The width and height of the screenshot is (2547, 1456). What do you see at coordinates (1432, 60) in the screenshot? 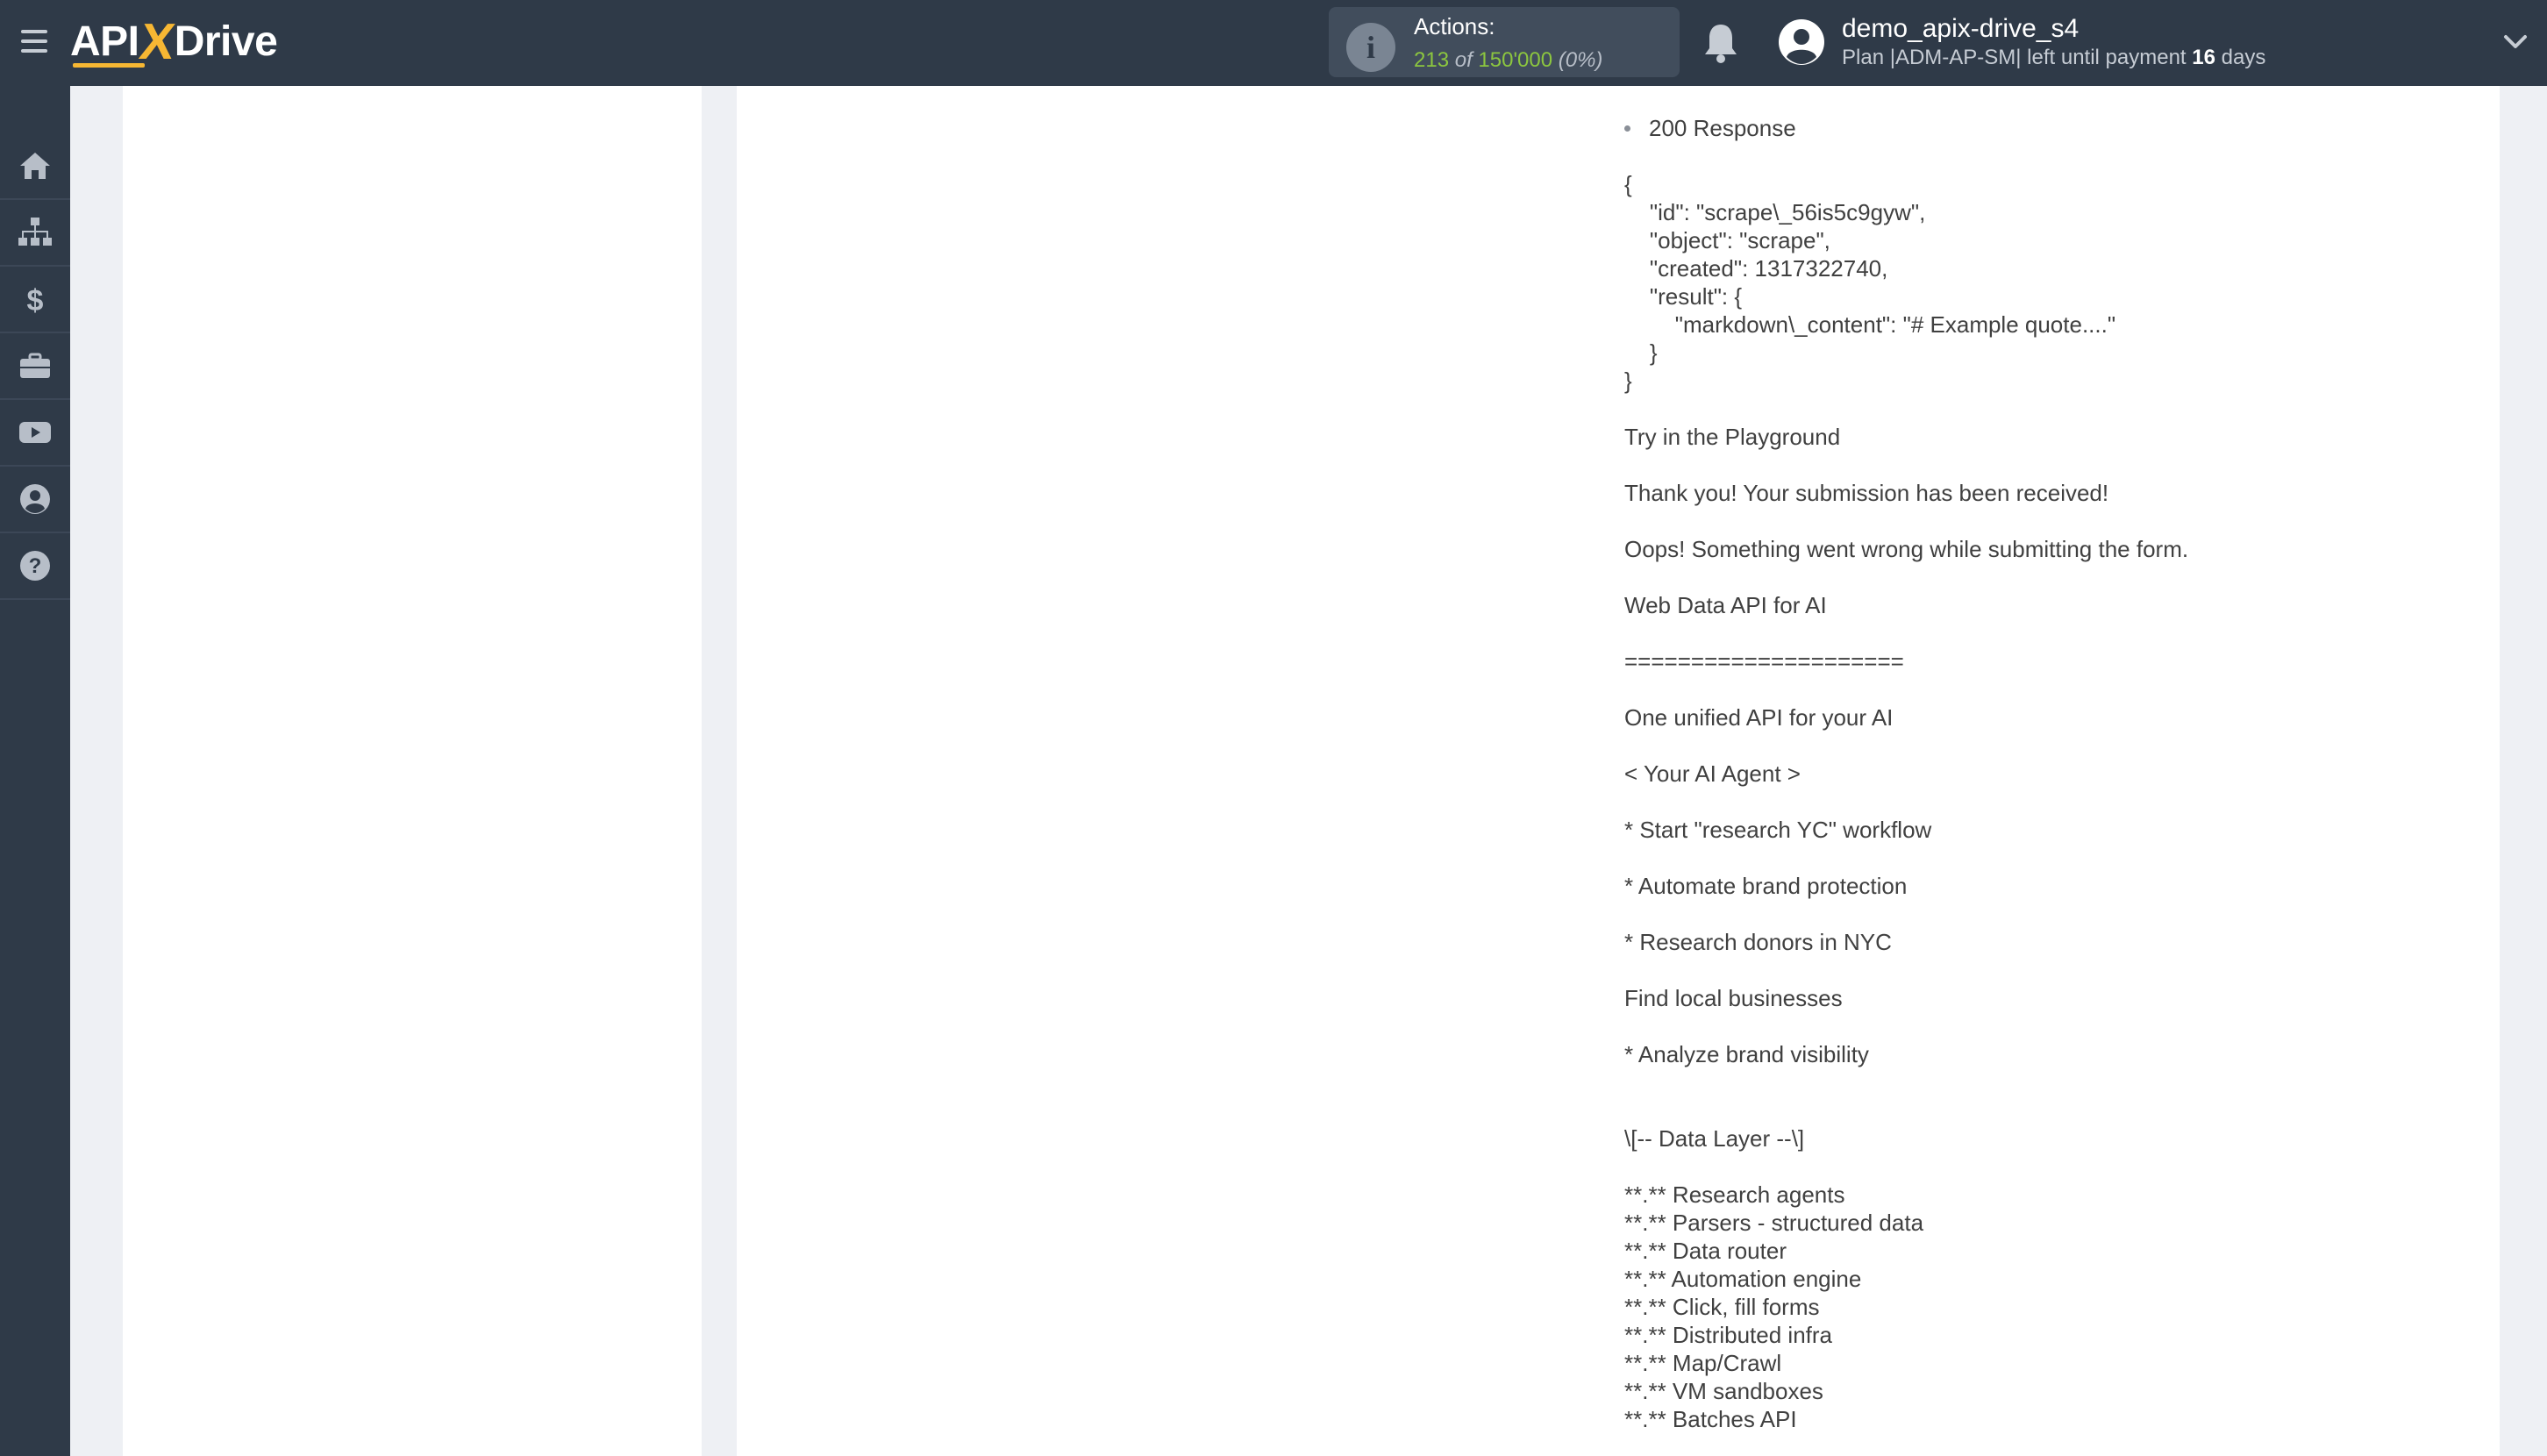
I see `actions-used: 213` at bounding box center [1432, 60].